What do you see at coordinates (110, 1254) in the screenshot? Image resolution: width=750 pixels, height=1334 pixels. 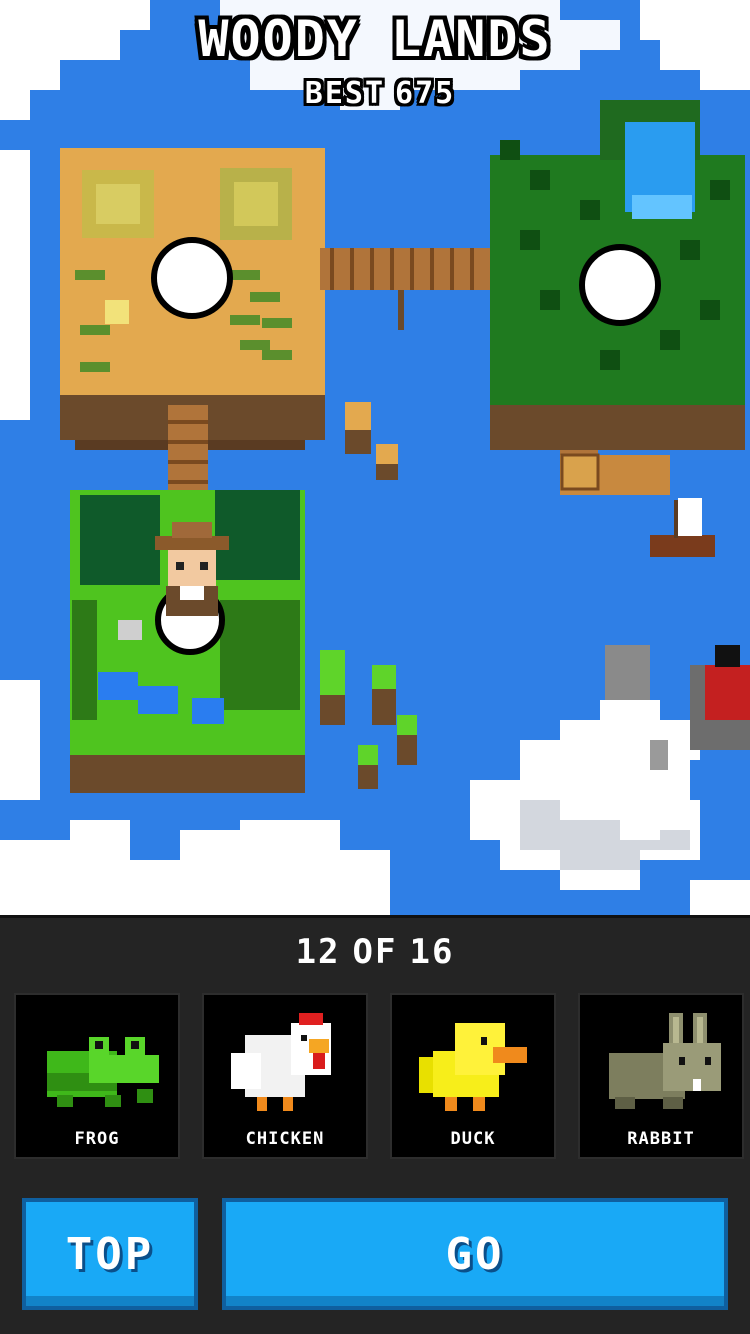 I see `top-button: TOP` at bounding box center [110, 1254].